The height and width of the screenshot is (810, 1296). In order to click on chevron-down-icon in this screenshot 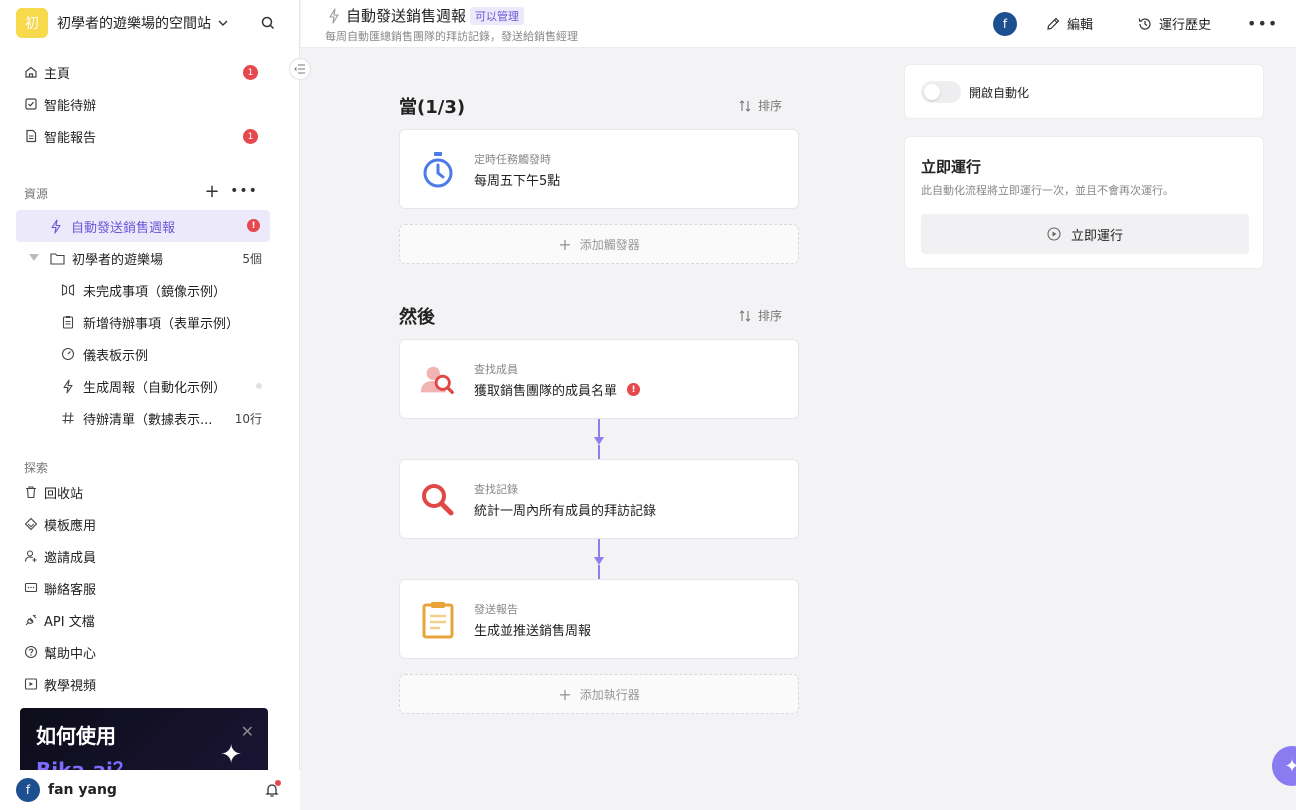, I will do `click(223, 23)`.